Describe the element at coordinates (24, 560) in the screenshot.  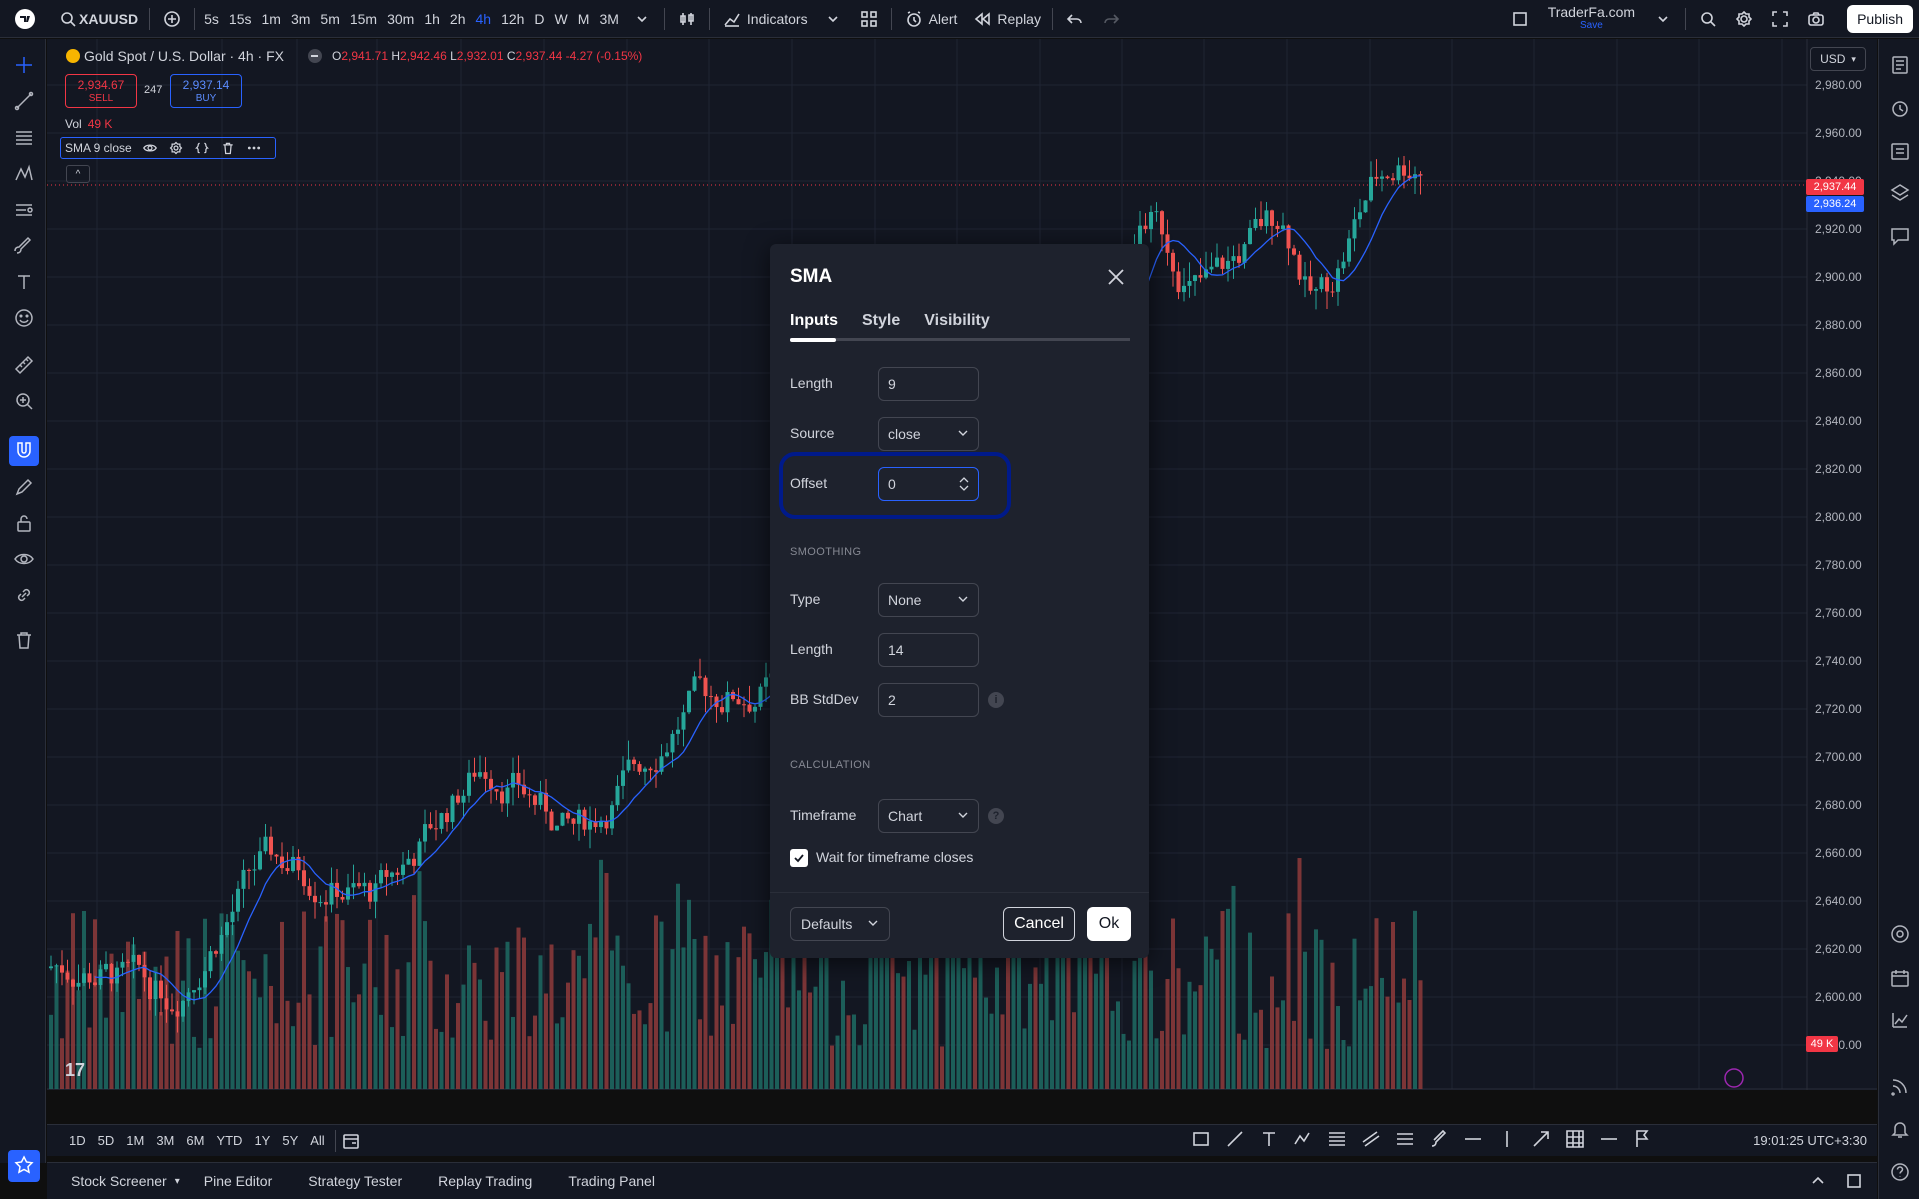
I see `hide-drawings-tool` at that location.